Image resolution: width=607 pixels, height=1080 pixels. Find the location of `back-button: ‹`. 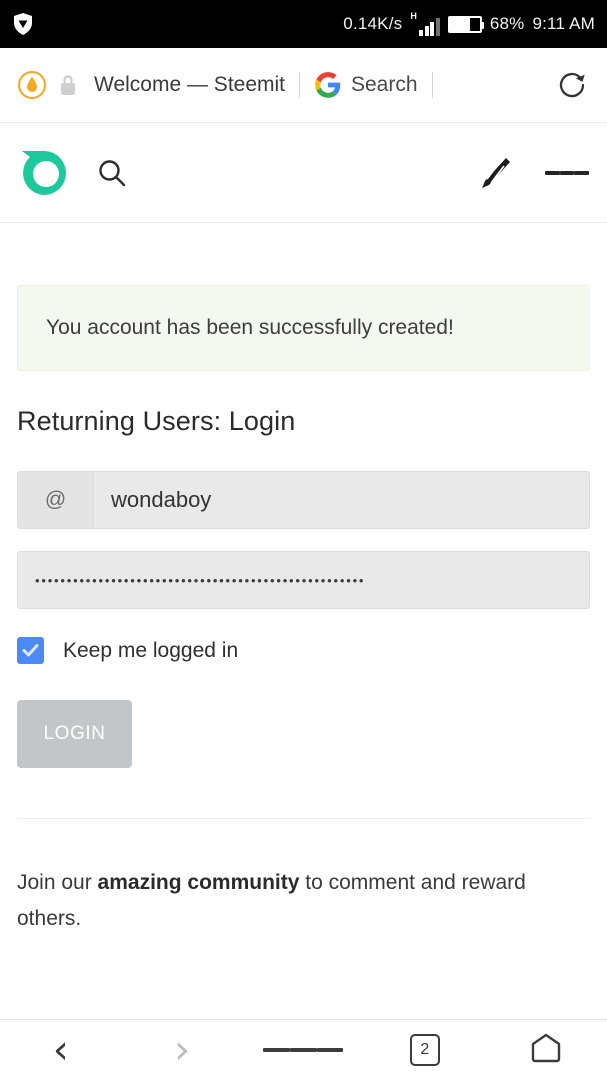

back-button: ‹ is located at coordinates (61, 1050).